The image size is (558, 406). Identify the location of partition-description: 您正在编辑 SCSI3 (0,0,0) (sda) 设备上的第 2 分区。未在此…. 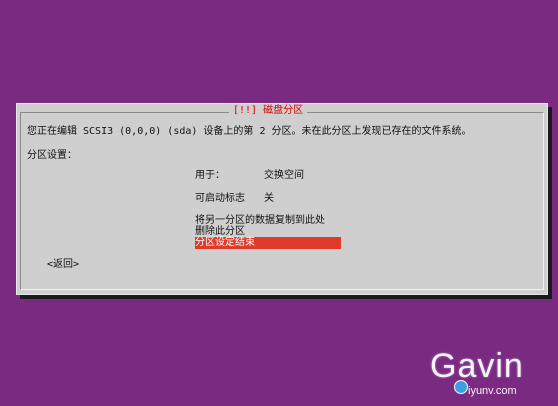
(249, 131).